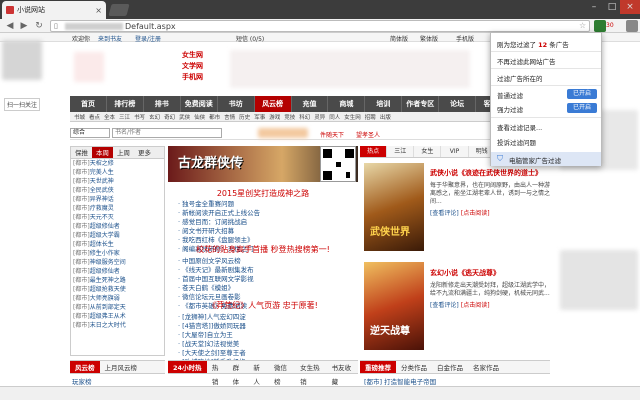 The width and height of the screenshot is (640, 400). I want to click on submenu-link: 武侠, so click(184, 117).